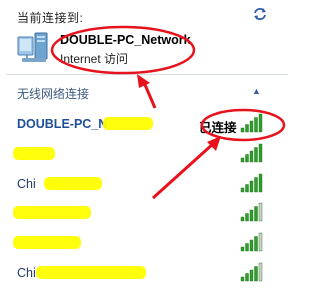 The image size is (320, 288). I want to click on current-connection-header: 当前连接到:, so click(50, 18).